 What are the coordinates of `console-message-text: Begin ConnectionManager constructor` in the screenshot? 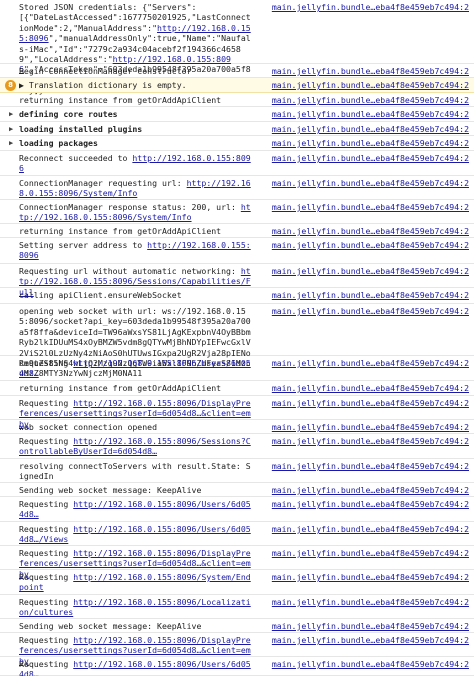 It's located at (105, 71).